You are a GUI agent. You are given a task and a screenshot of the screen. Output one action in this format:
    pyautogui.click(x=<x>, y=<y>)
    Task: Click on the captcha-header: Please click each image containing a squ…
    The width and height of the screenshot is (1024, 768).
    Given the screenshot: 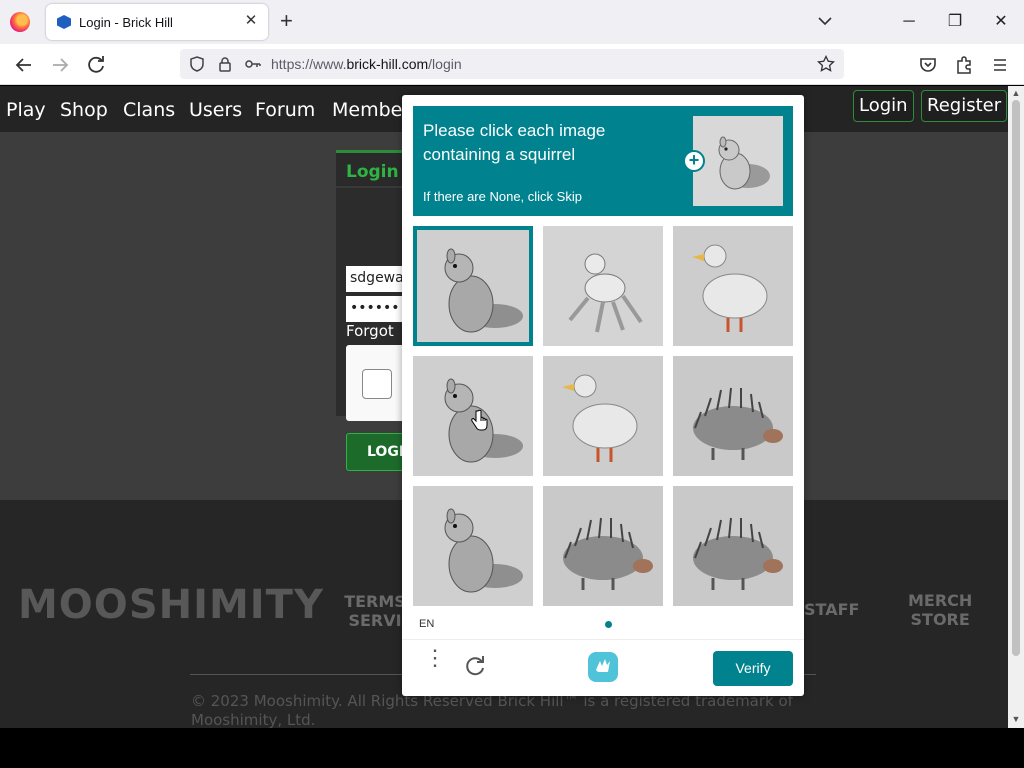 What is the action you would take?
    pyautogui.click(x=603, y=161)
    